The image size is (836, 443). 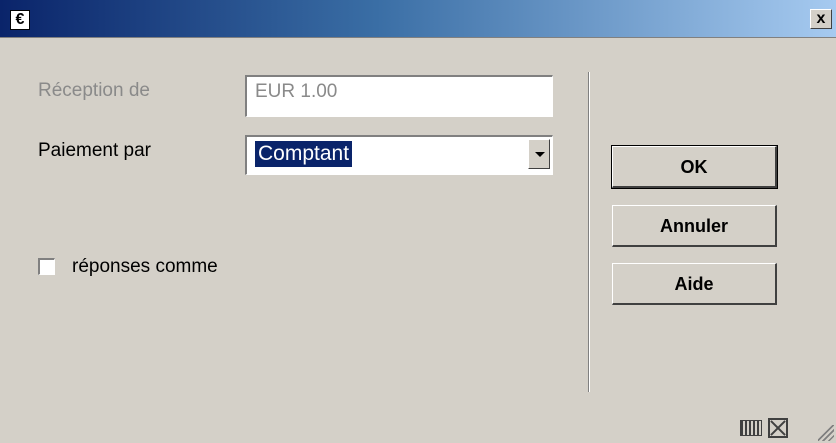 I want to click on vertical-divider, so click(x=589, y=232).